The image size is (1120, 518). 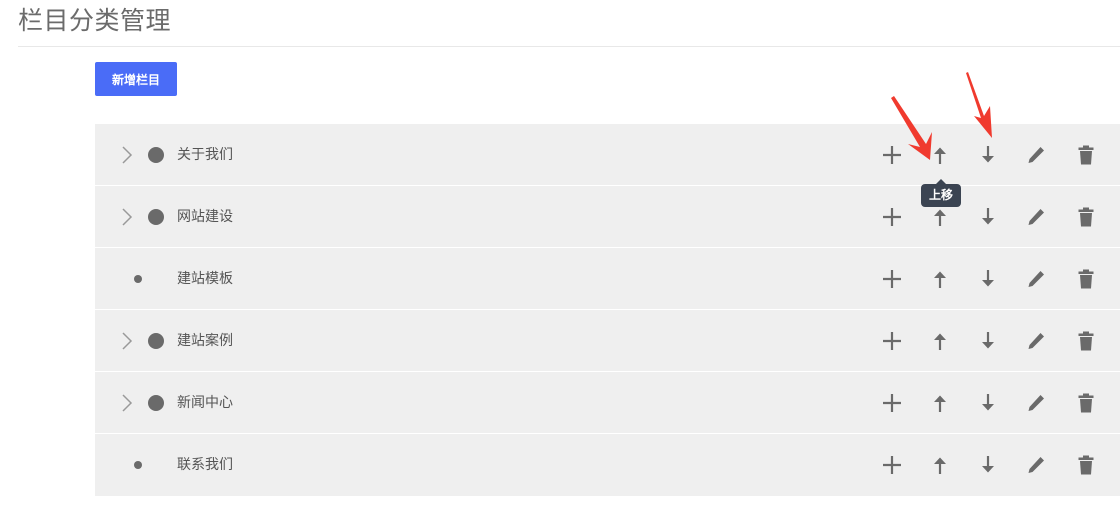 I want to click on category-row: 建站模板, so click(x=607, y=279).